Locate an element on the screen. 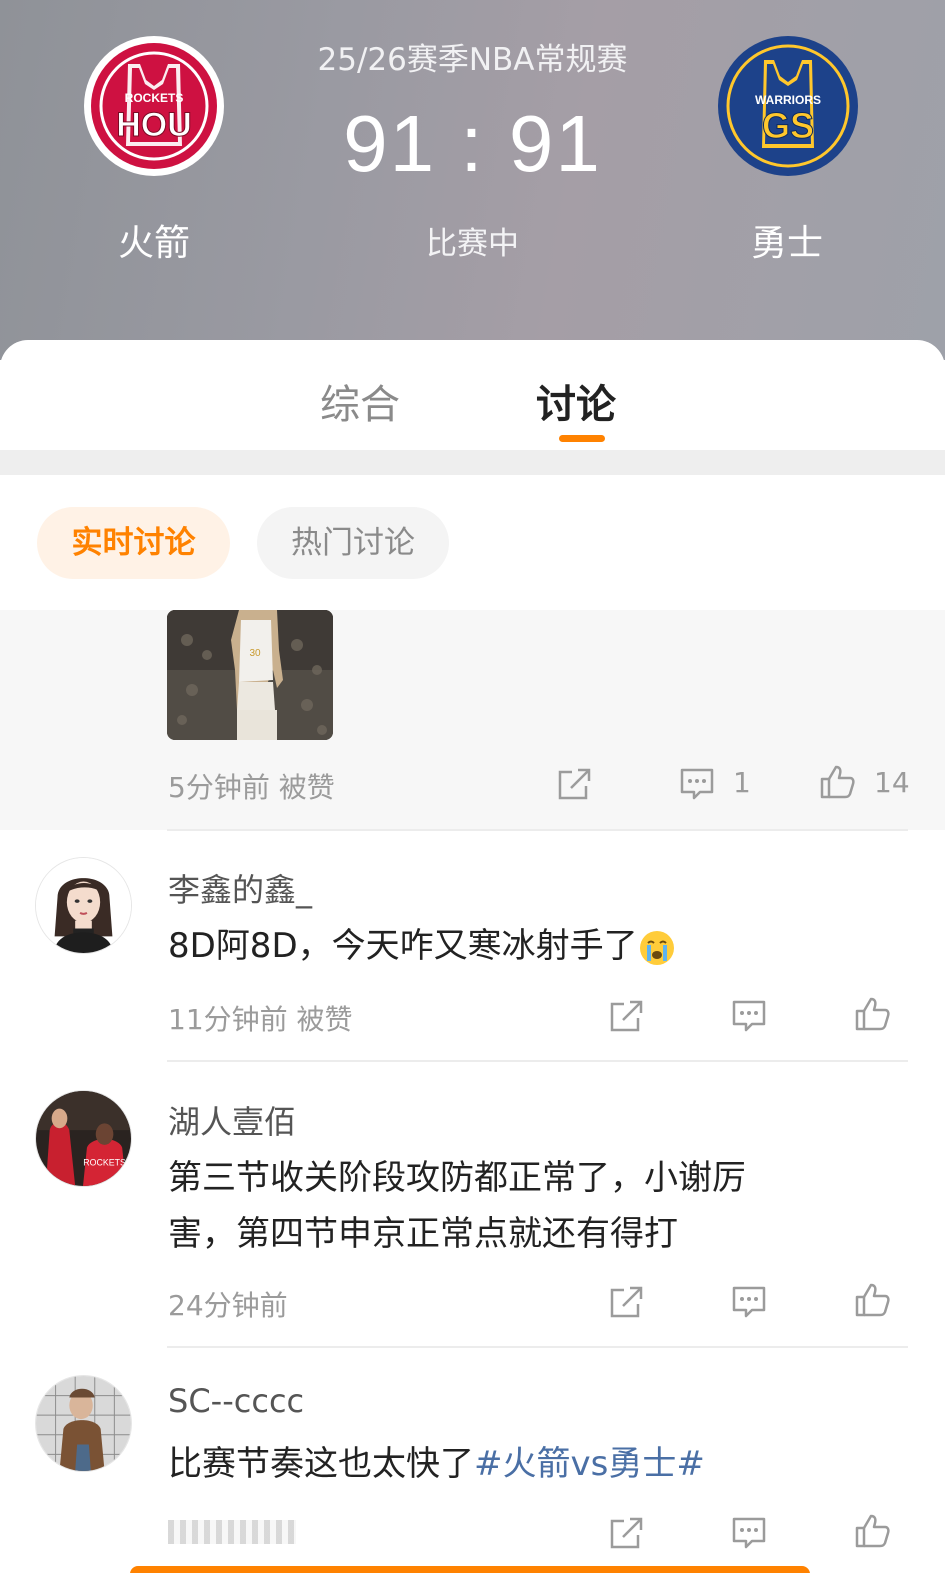 The image size is (945, 1573). section-separator is located at coordinates (472, 462).